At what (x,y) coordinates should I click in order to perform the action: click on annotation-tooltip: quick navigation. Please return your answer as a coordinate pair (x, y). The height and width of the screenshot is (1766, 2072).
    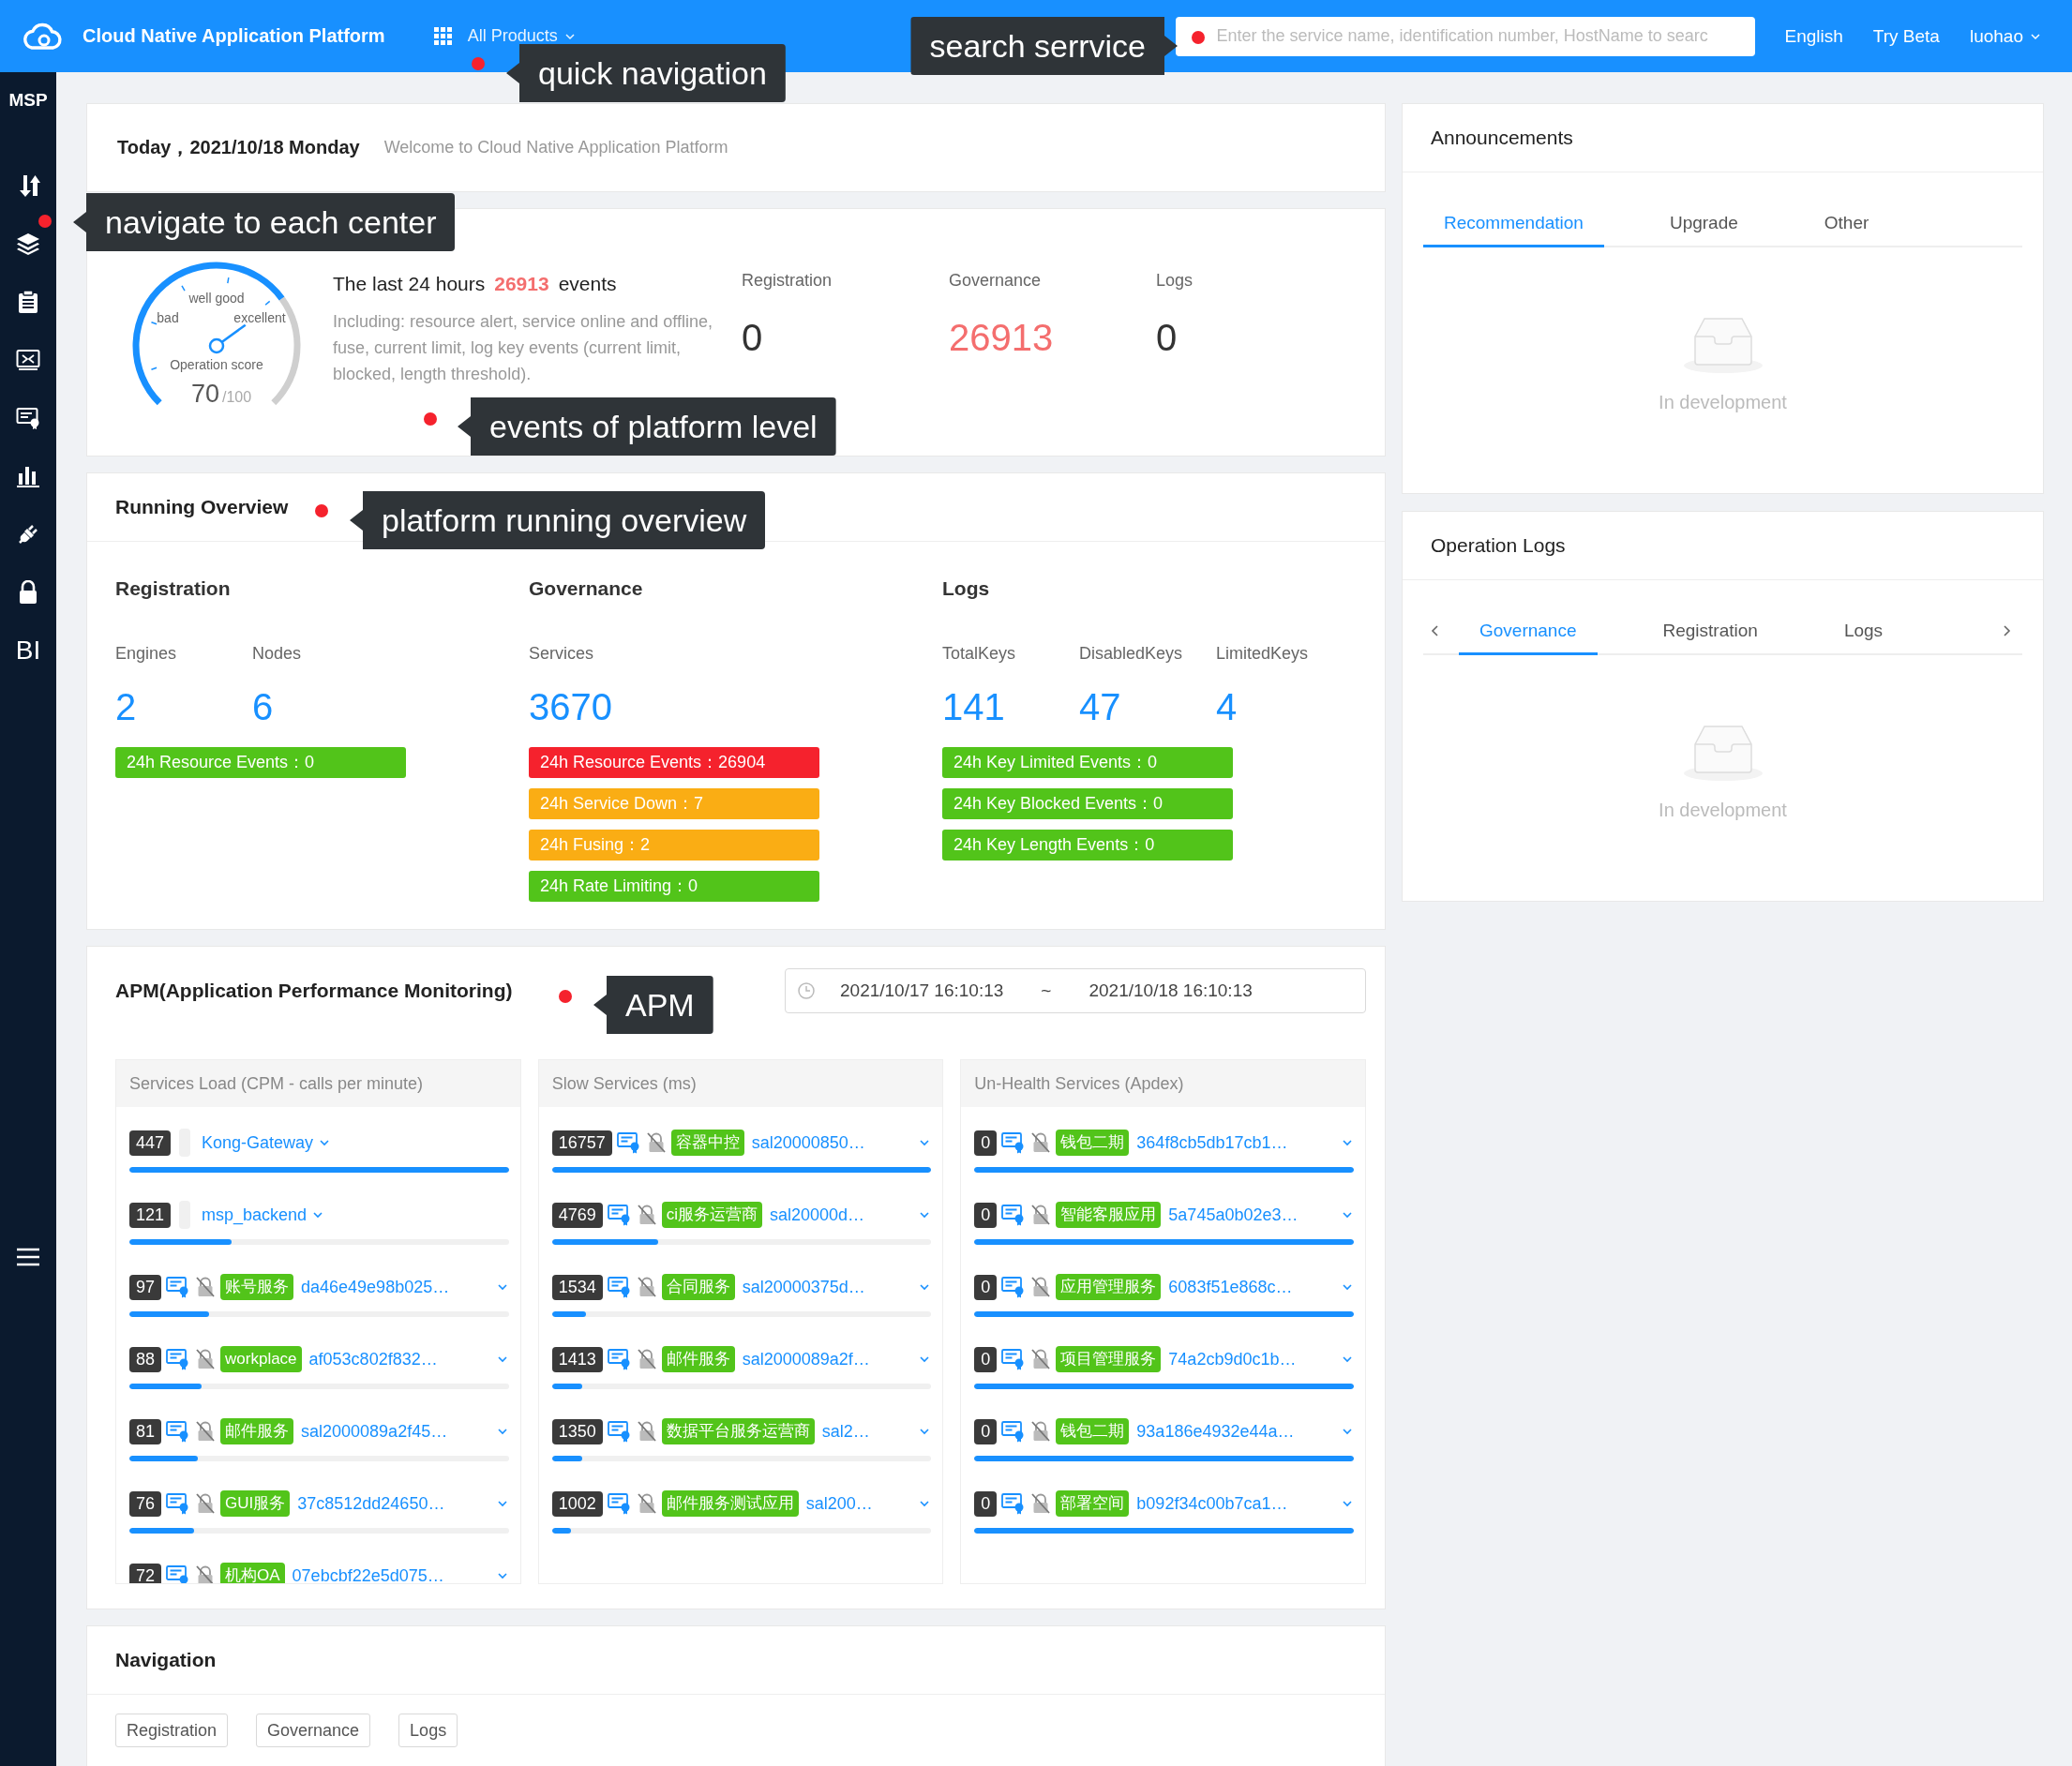
    Looking at the image, I should click on (646, 73).